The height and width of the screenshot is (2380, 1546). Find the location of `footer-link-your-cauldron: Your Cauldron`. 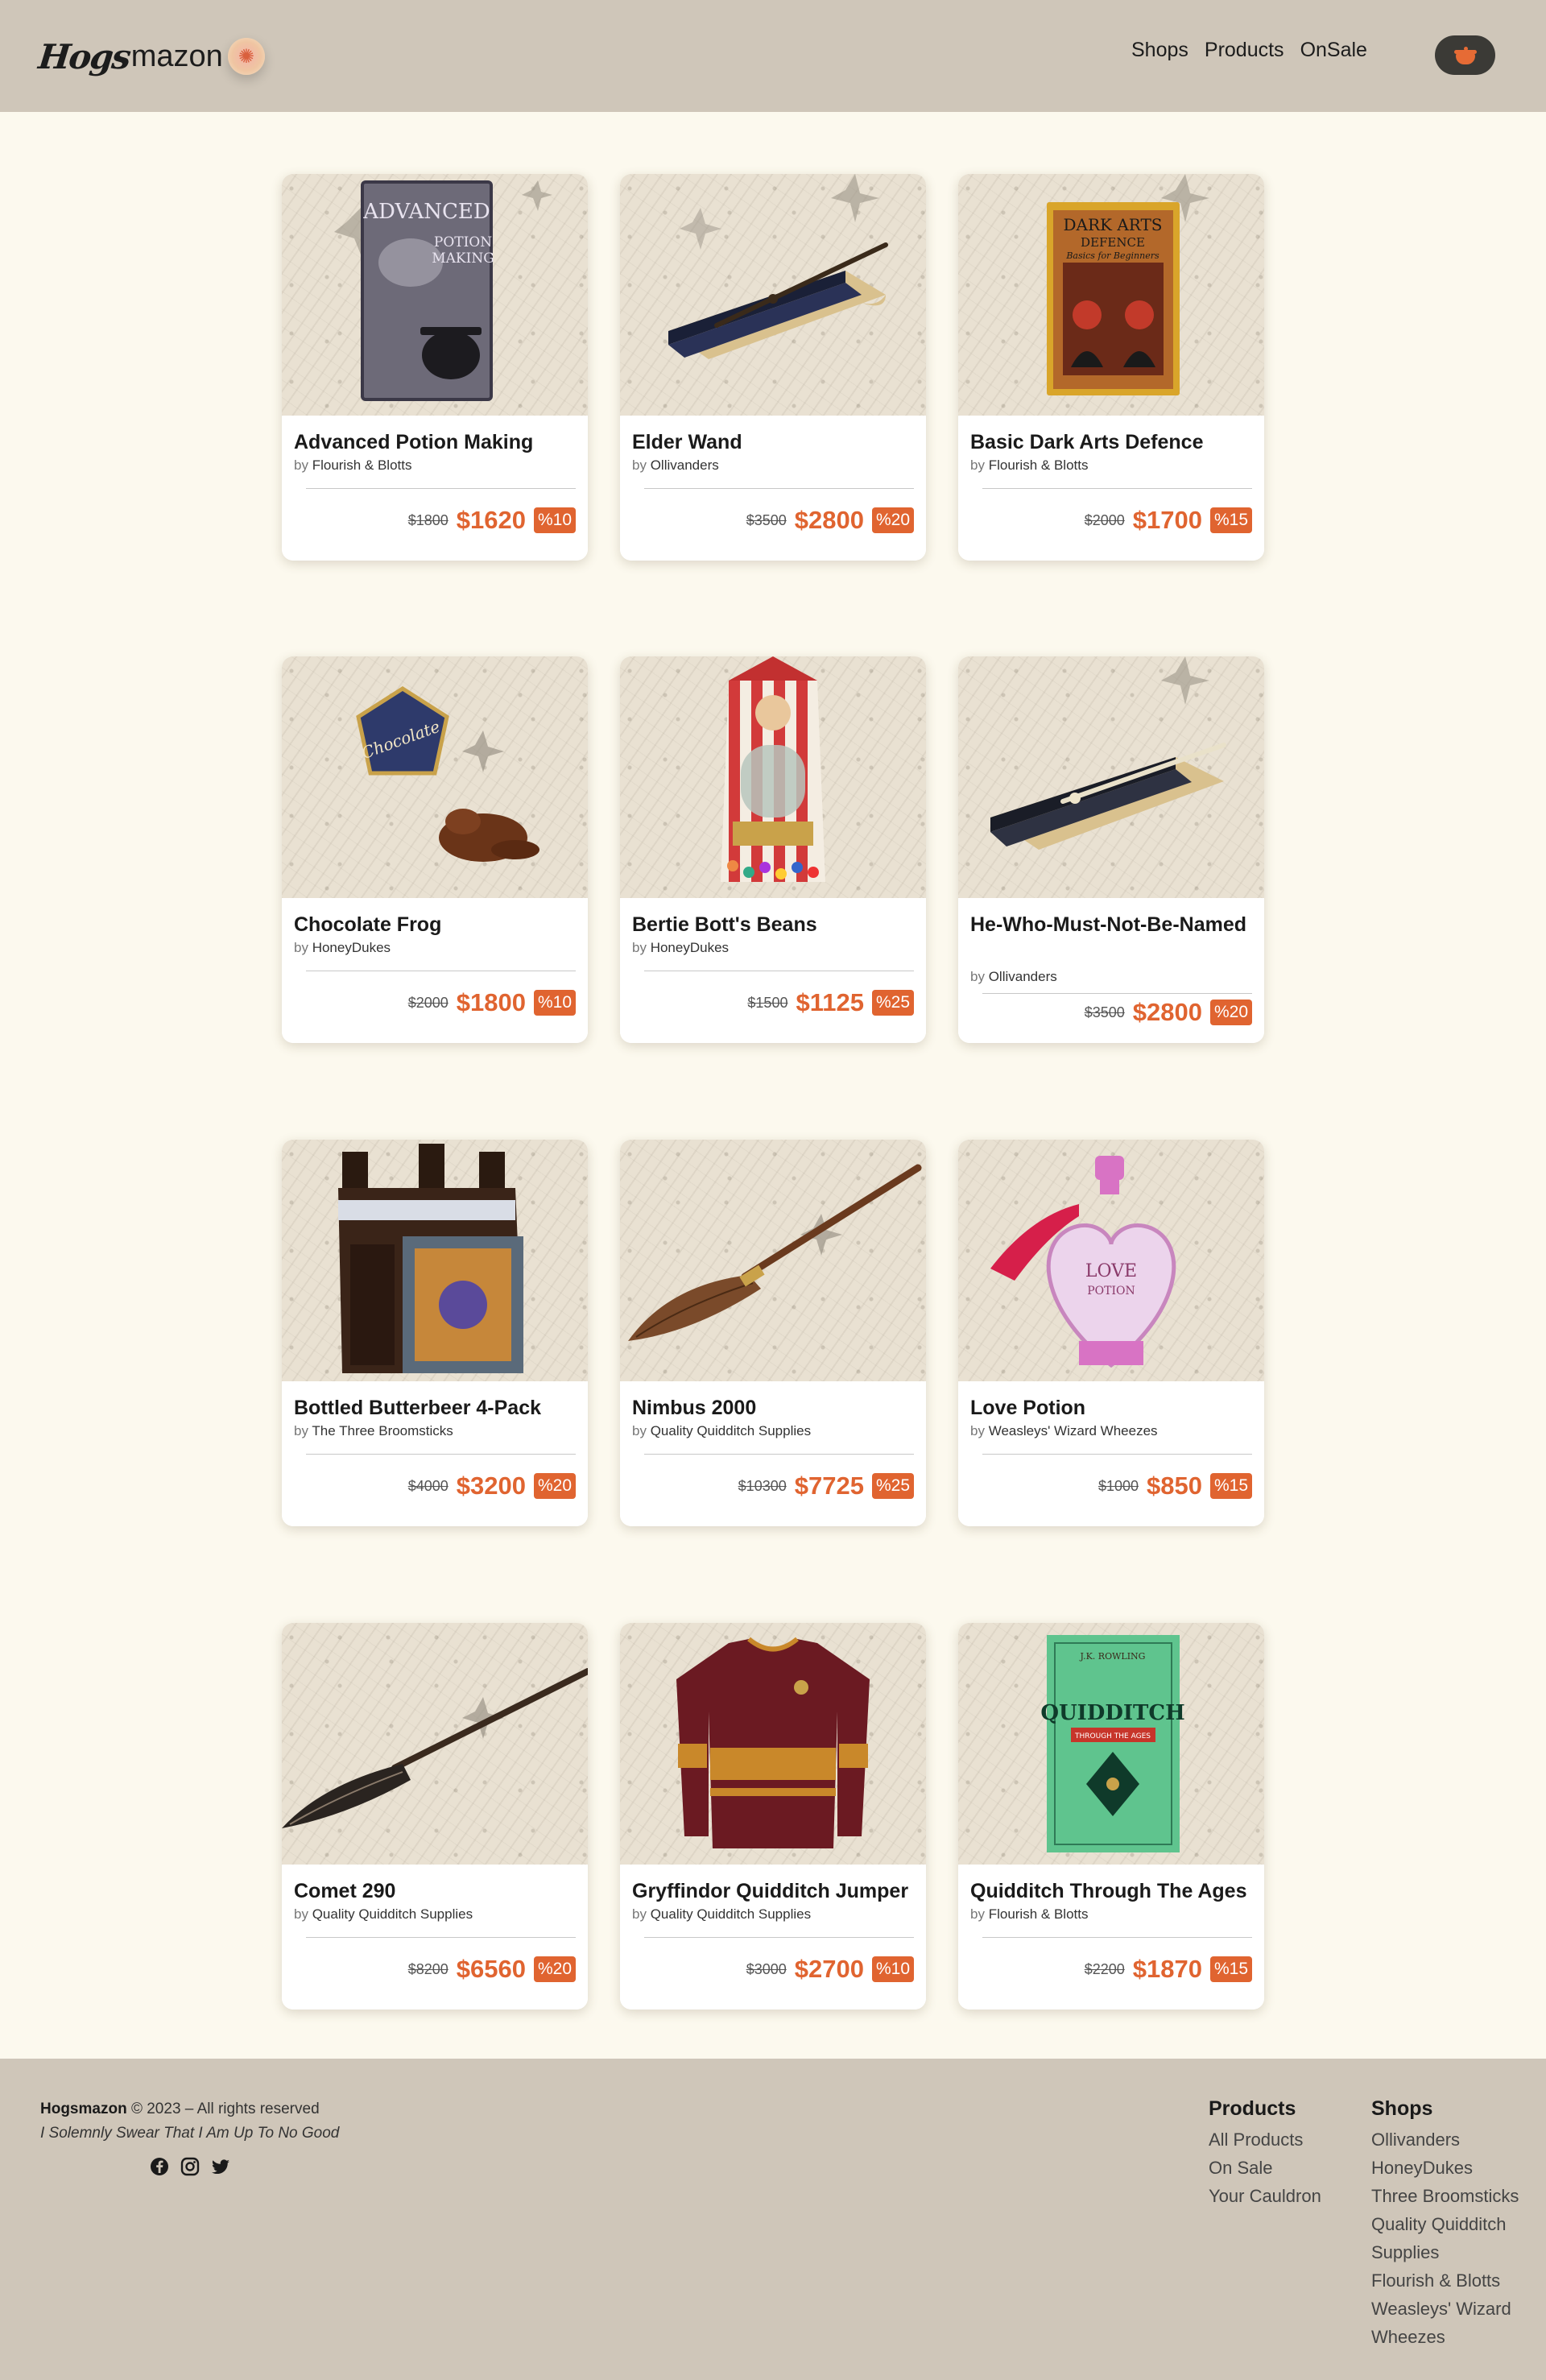

footer-link-your-cauldron: Your Cauldron is located at coordinates (1265, 2196).